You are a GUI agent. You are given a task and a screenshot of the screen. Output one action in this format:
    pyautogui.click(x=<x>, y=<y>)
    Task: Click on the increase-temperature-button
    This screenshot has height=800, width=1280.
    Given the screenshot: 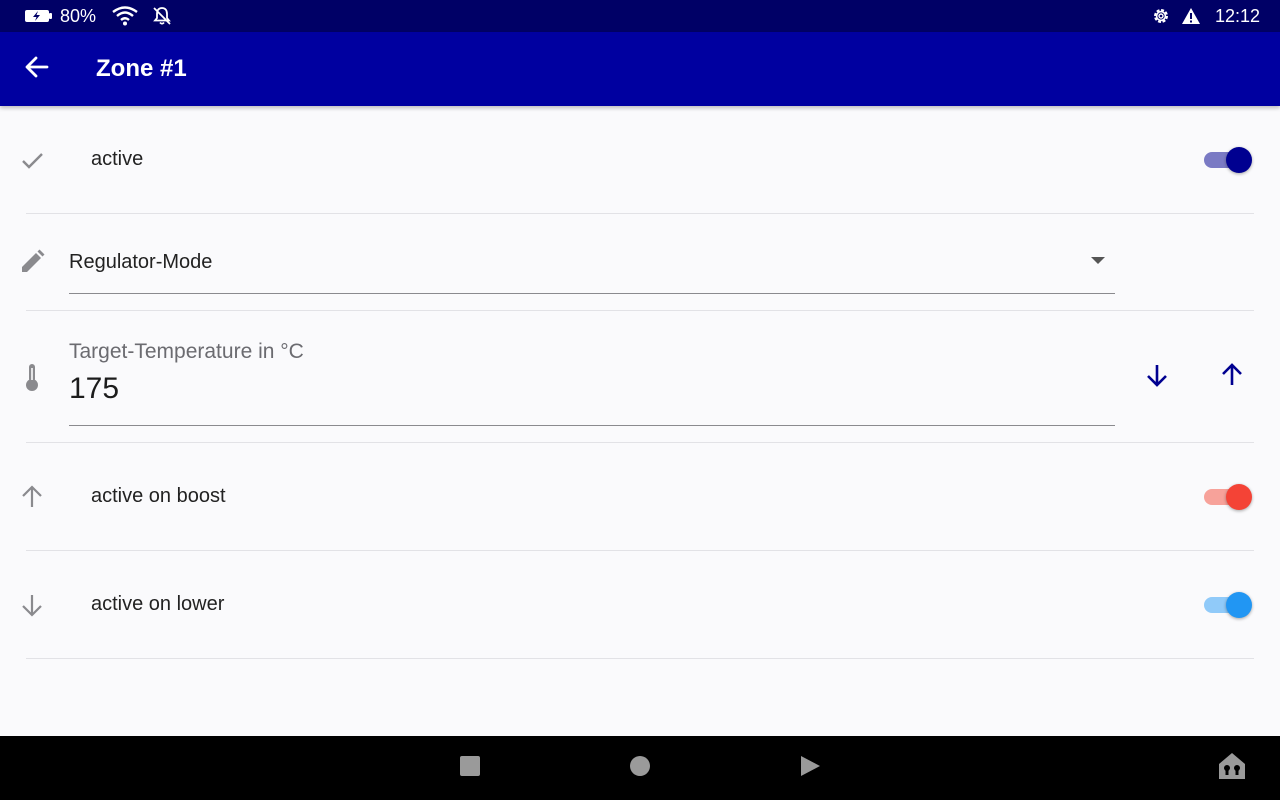 What is the action you would take?
    pyautogui.click(x=1232, y=377)
    